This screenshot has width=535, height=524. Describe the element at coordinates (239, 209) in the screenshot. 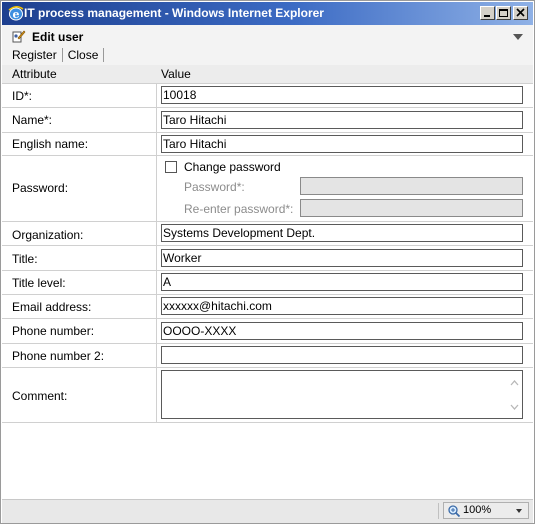

I see `reenter-password-label: Re-enter password*:` at that location.